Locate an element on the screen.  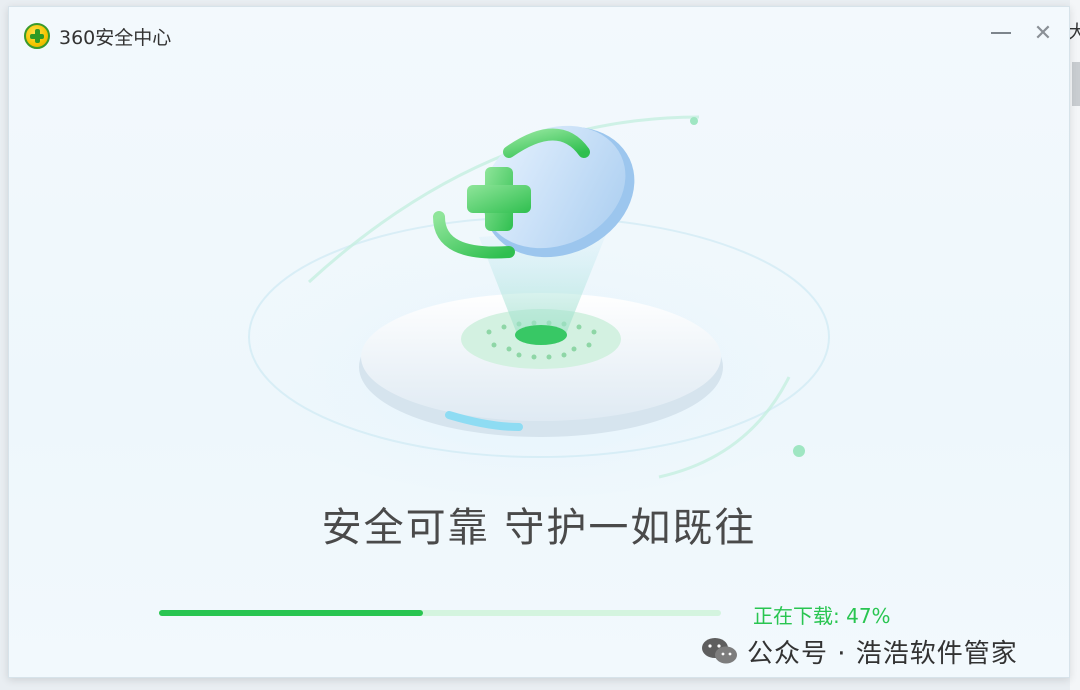
close-button: ✕ is located at coordinates (1043, 33).